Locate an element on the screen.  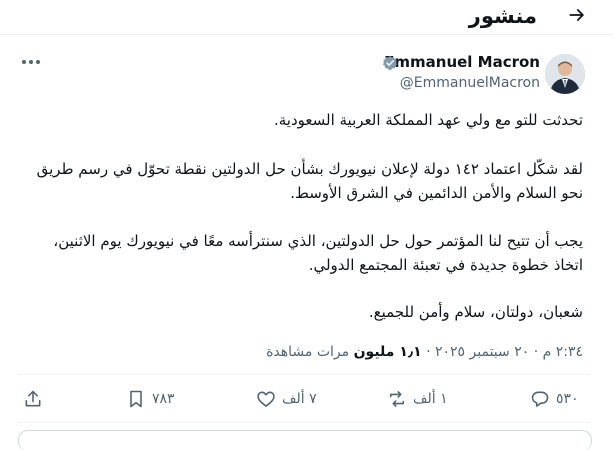
comment-icon is located at coordinates (540, 399).